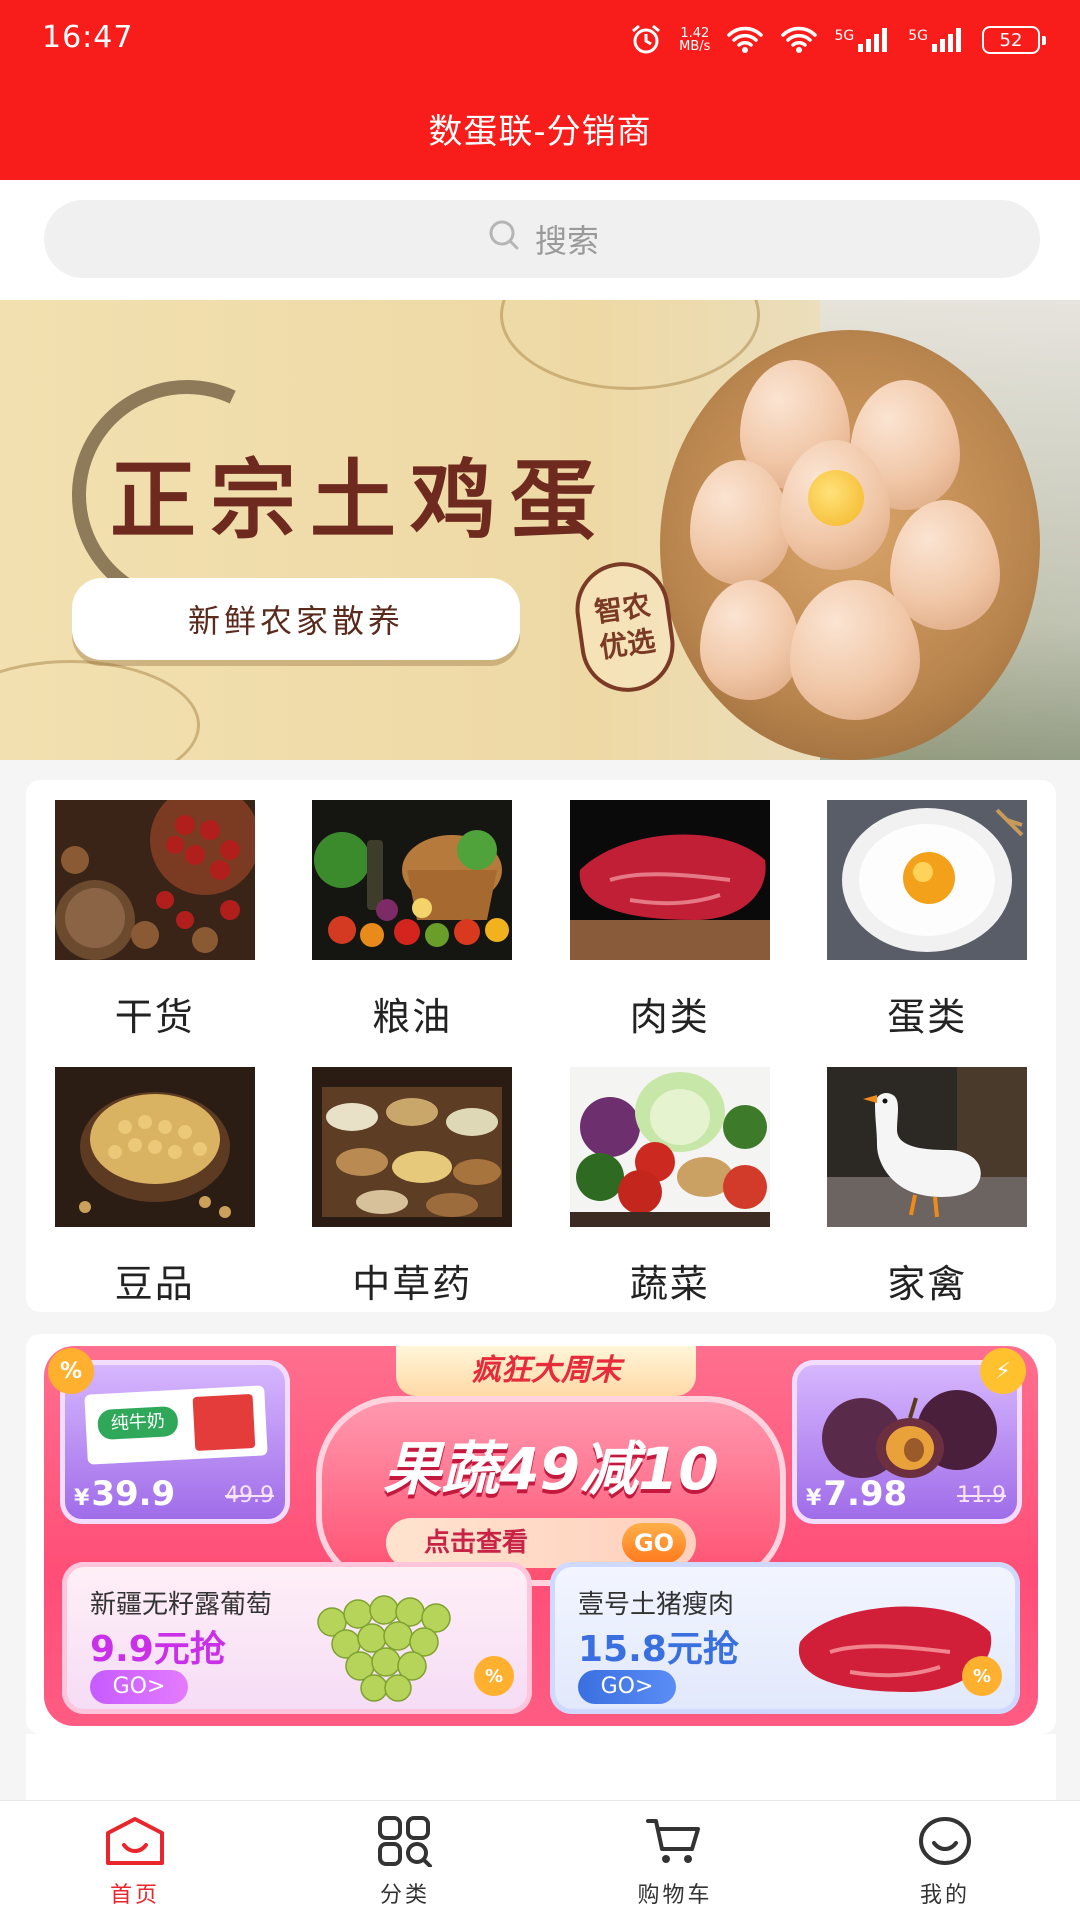  What do you see at coordinates (154, 880) in the screenshot?
I see `dried-goods-image` at bounding box center [154, 880].